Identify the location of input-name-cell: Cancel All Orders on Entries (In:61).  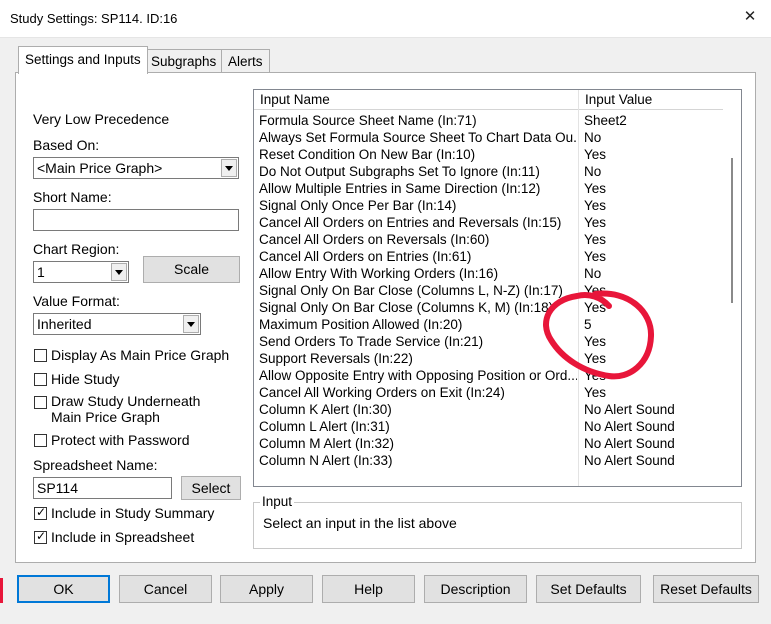
(418, 256).